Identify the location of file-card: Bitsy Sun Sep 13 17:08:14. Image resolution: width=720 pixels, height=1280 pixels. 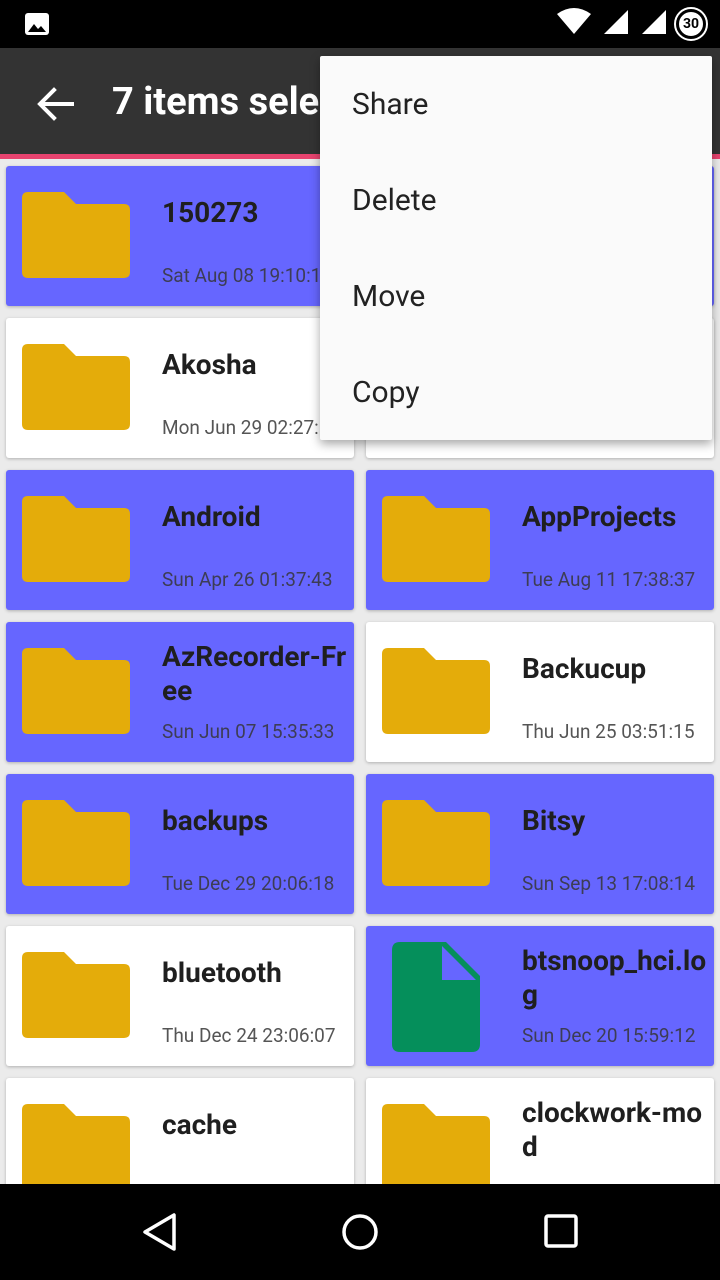
(540, 844).